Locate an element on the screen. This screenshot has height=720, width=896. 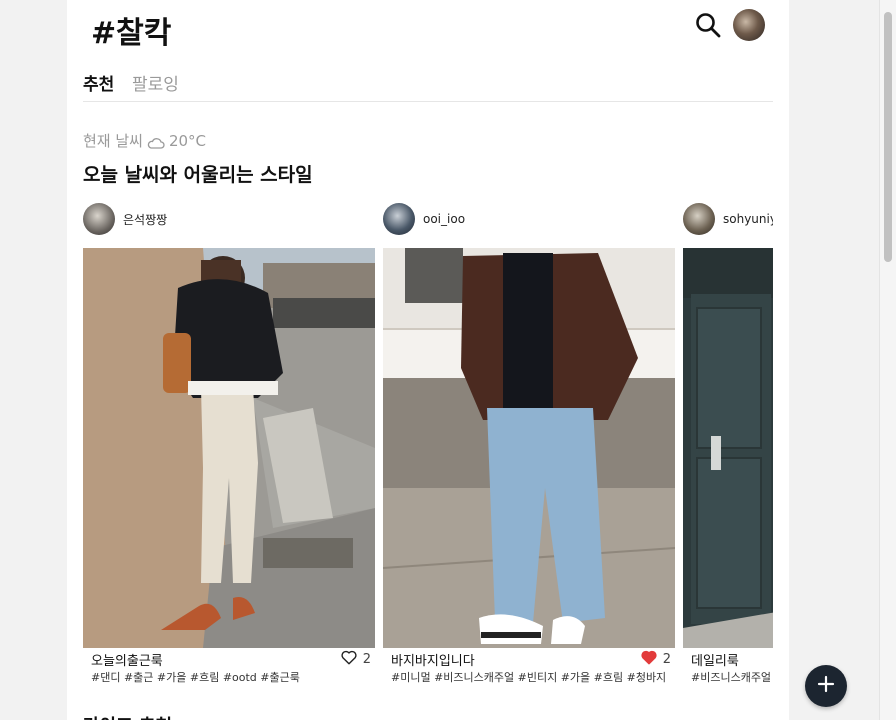
scrollbar-thumb is located at coordinates (888, 137).